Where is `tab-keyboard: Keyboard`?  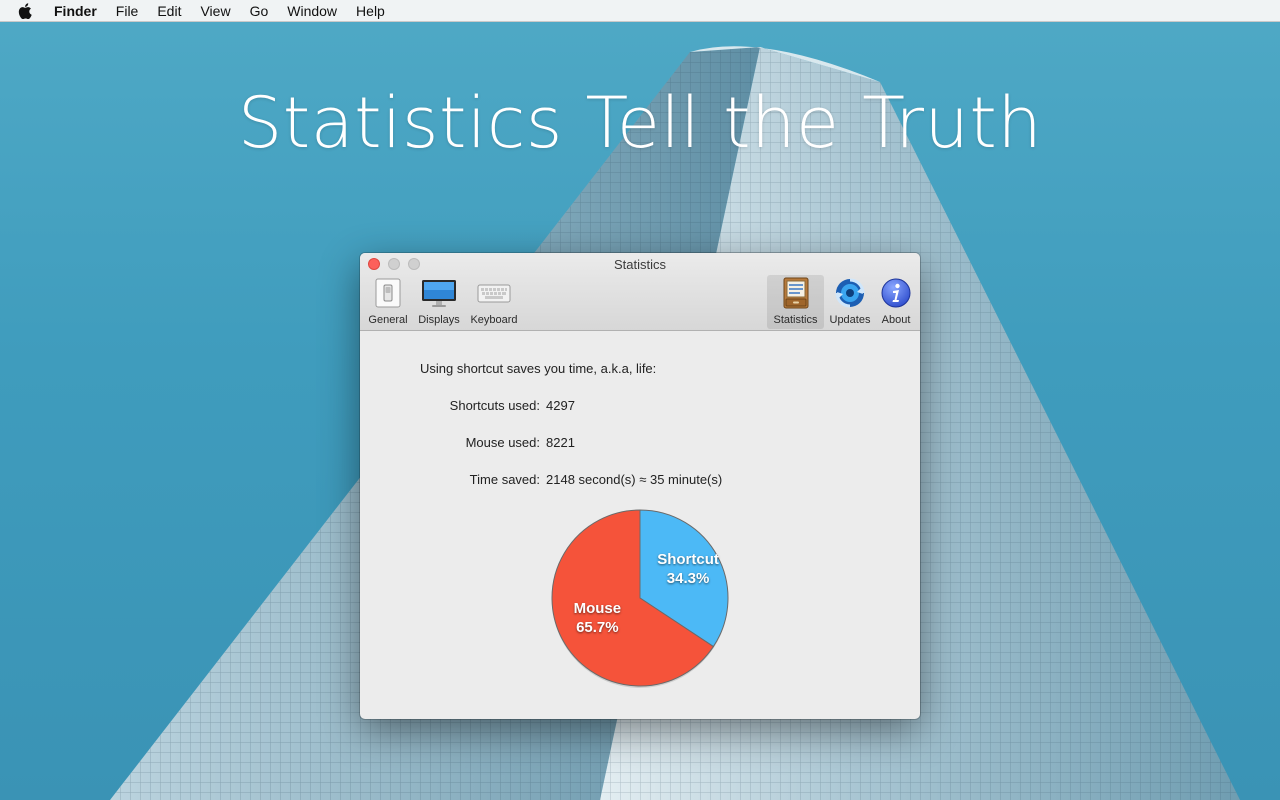 tab-keyboard: Keyboard is located at coordinates (494, 302).